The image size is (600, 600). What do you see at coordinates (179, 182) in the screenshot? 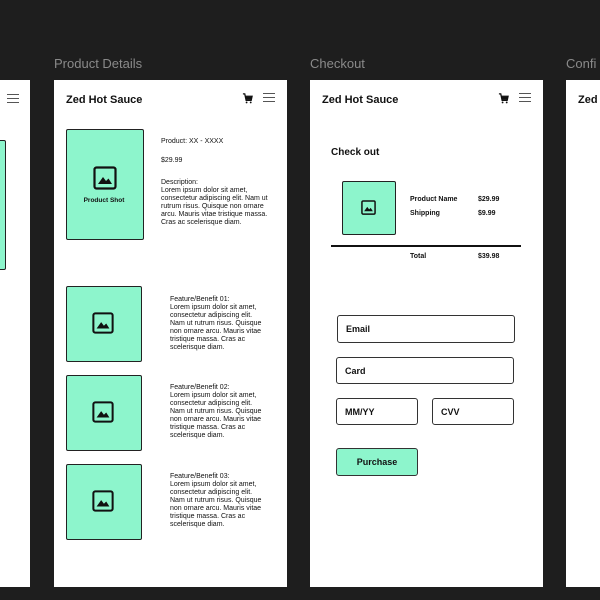
I see `description-label: Description:` at bounding box center [179, 182].